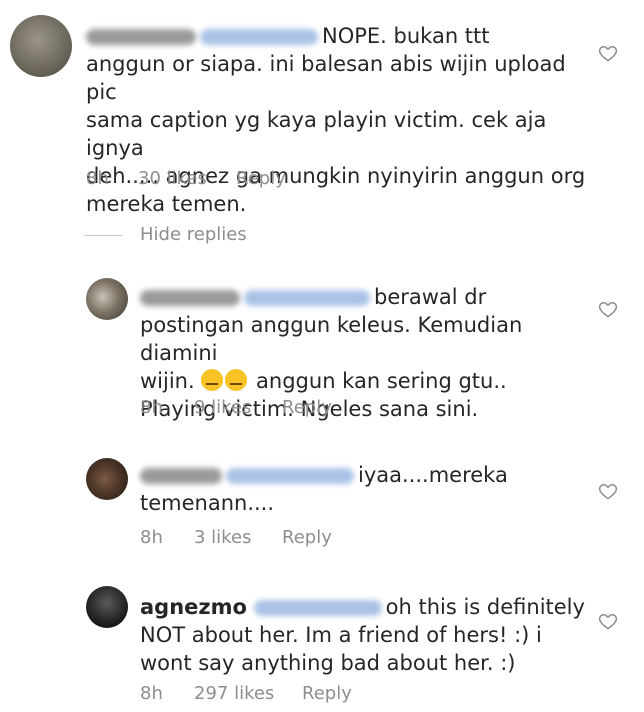 Image resolution: width=644 pixels, height=712 pixels. Describe the element at coordinates (166, 204) in the screenshot. I see `comment-text-line: mereka temen.` at that location.